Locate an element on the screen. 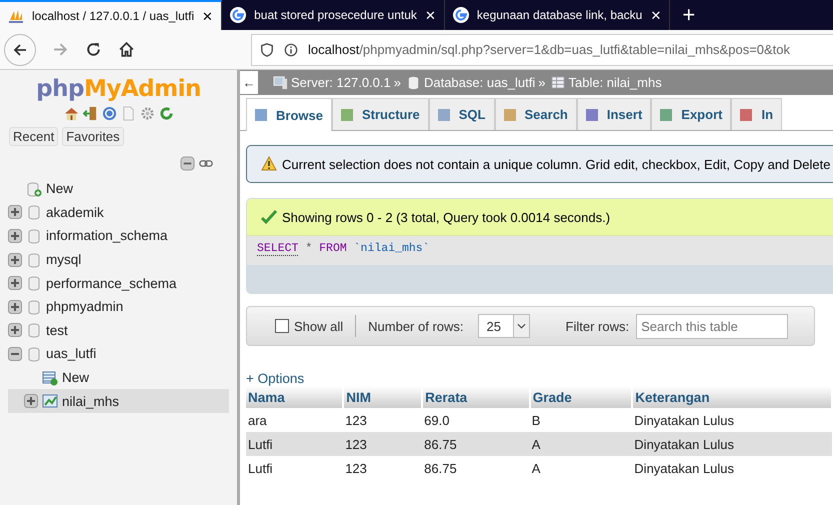 The height and width of the screenshot is (505, 833). database-link: performance_schema is located at coordinates (111, 283).